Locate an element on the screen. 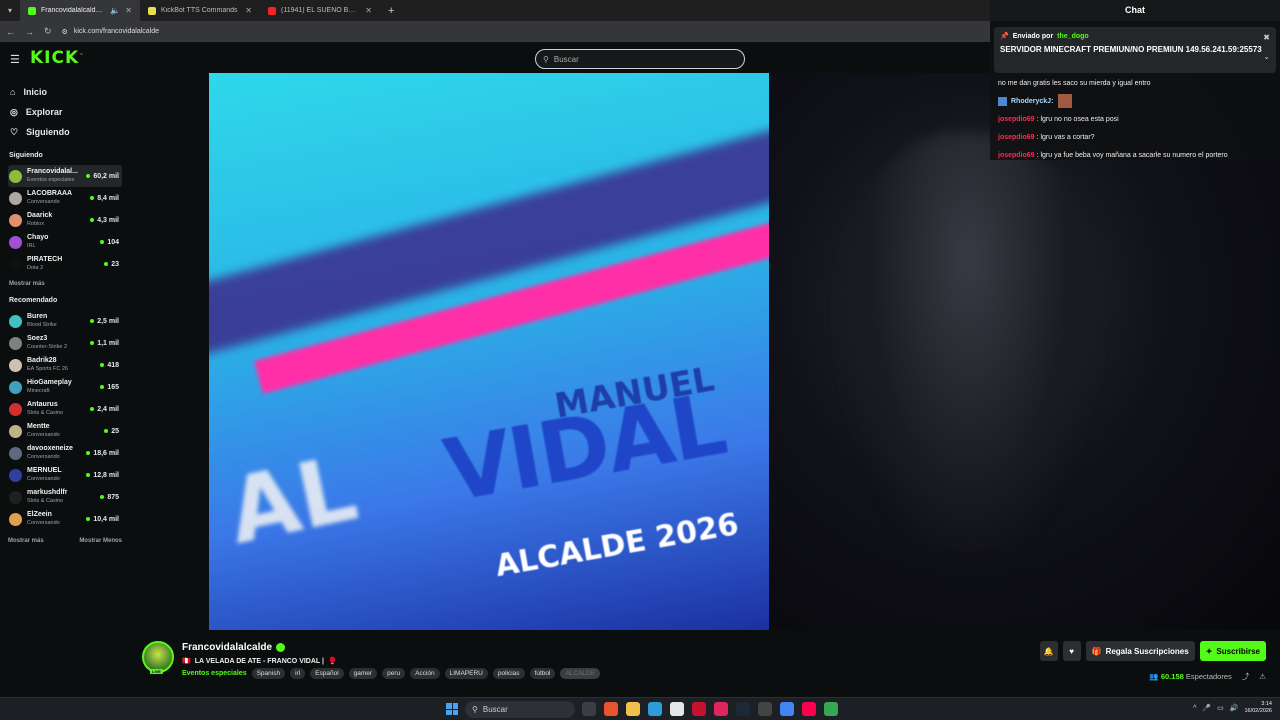 This screenshot has width=1280, height=720. nav-explorar: ◎ Explorar is located at coordinates (65, 112).